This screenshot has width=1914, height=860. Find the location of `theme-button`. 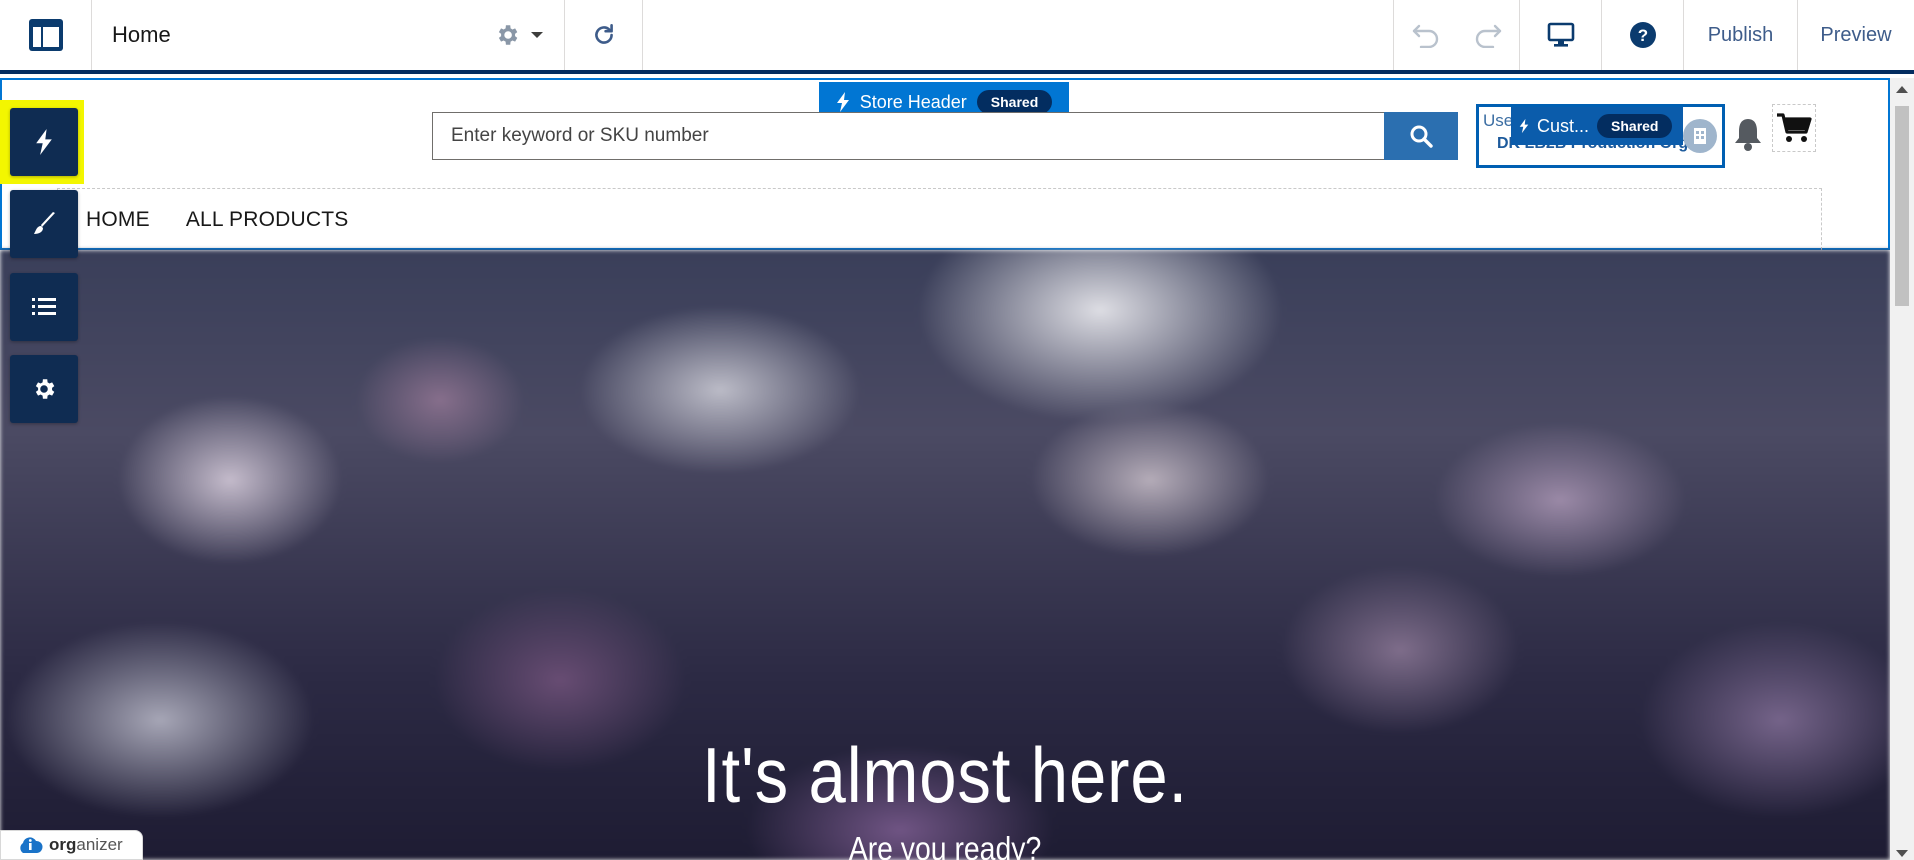

theme-button is located at coordinates (44, 224).